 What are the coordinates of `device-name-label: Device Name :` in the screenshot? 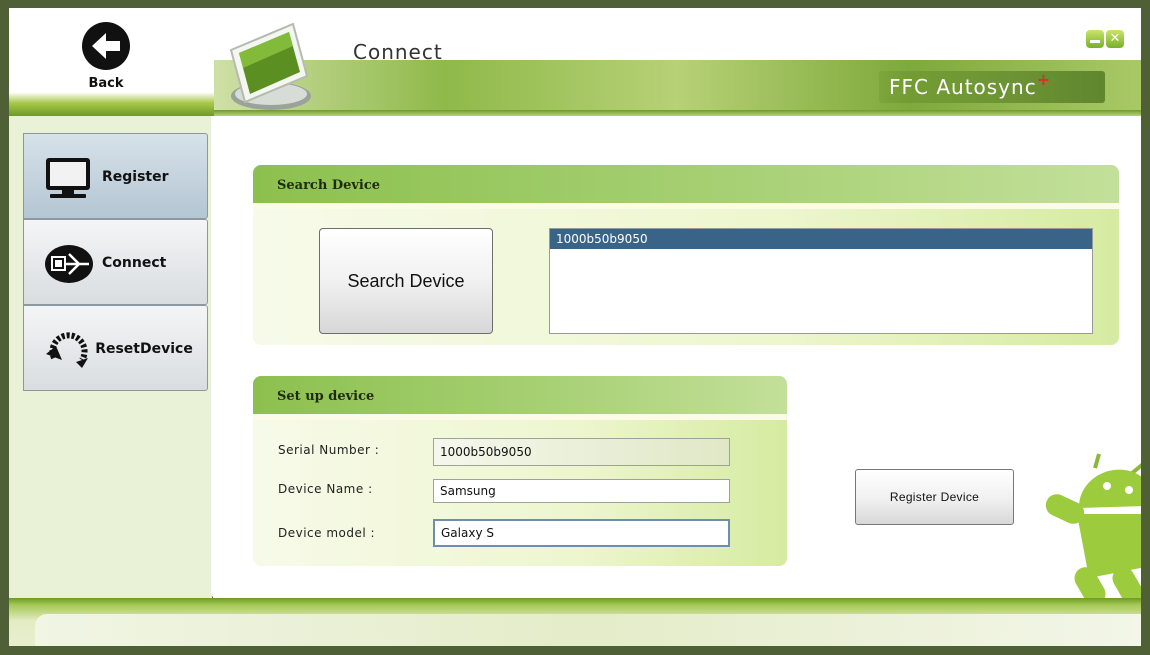 It's located at (325, 489).